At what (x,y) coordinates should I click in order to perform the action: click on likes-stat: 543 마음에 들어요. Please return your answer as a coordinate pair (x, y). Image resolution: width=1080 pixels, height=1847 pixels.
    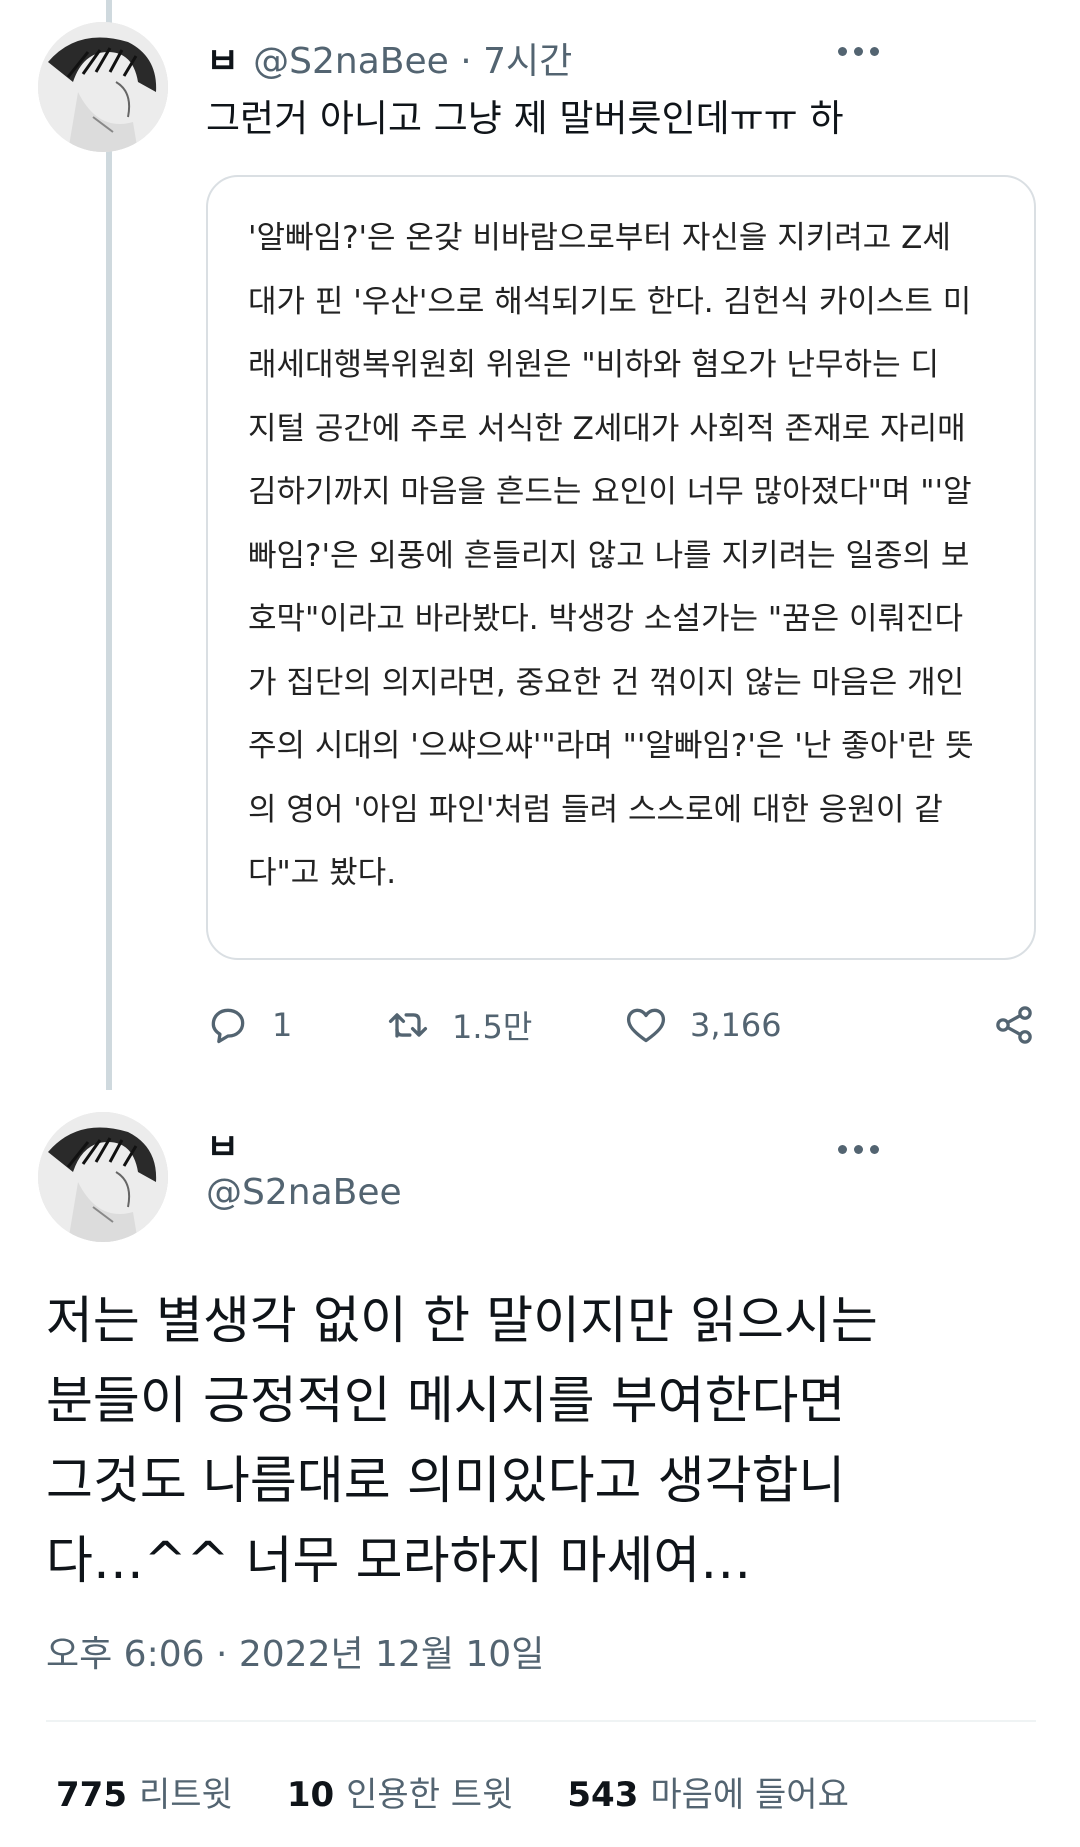
    Looking at the image, I should click on (707, 1791).